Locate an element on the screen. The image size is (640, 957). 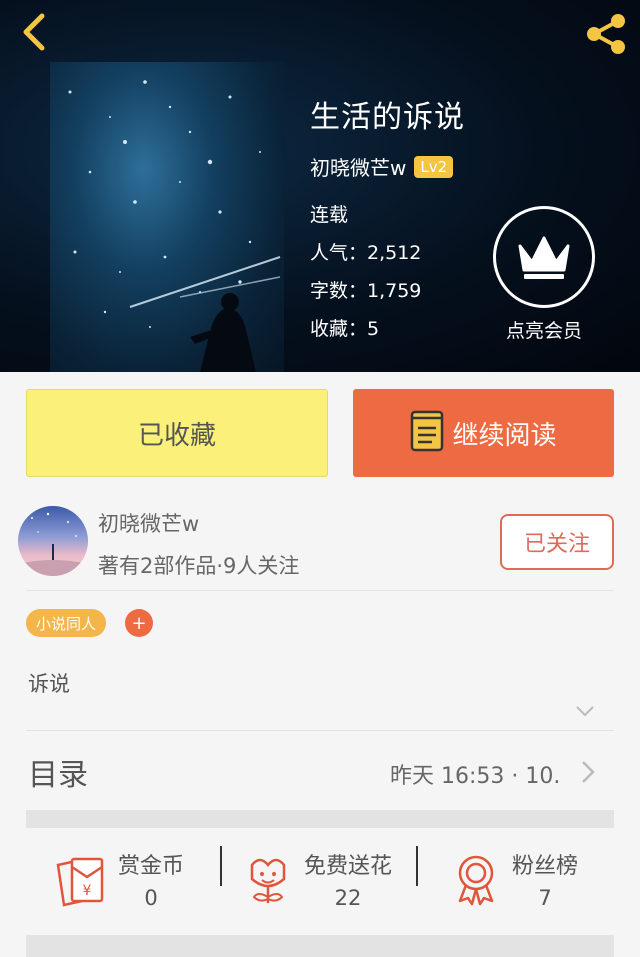
red-envelope-icon: ¥ is located at coordinates (82, 879).